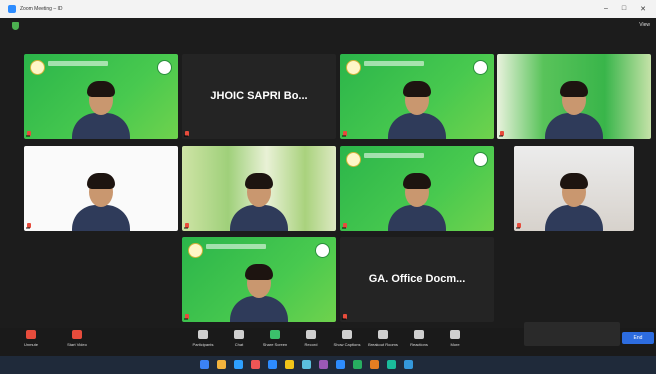  I want to click on more-button: More, so click(455, 338).